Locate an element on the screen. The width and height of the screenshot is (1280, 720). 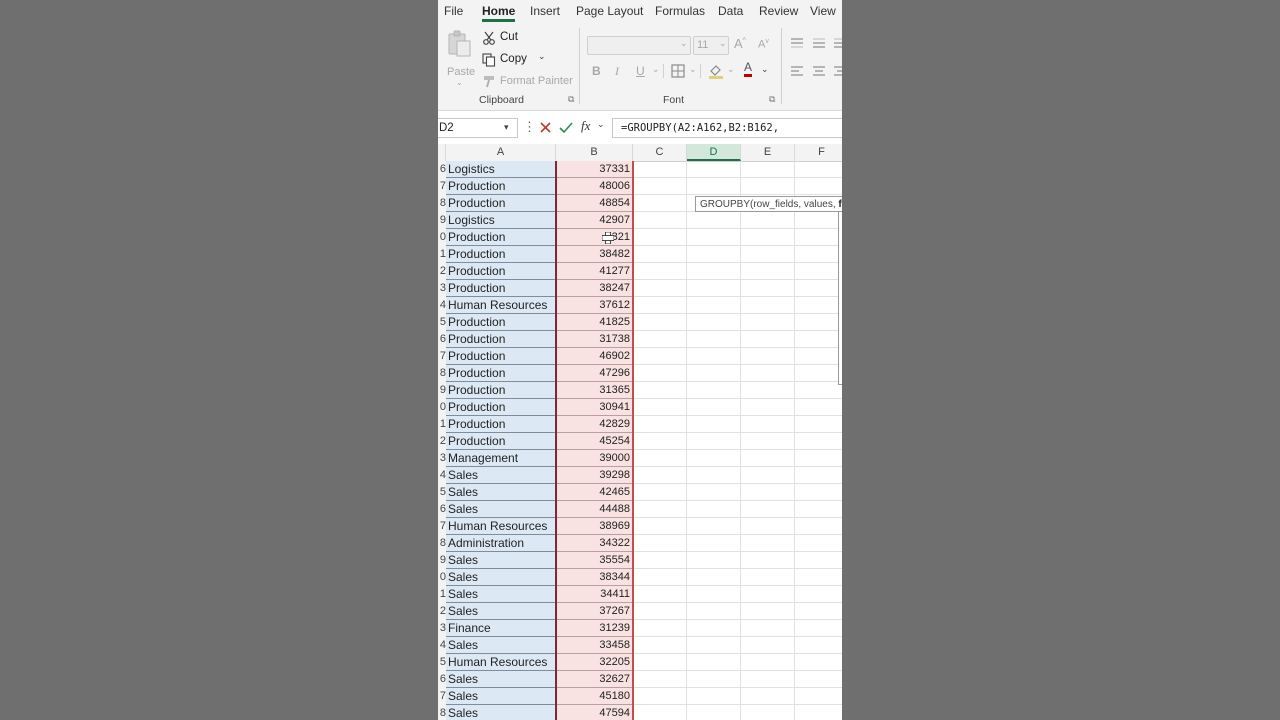
cell-salary: 38344 is located at coordinates (594, 577).